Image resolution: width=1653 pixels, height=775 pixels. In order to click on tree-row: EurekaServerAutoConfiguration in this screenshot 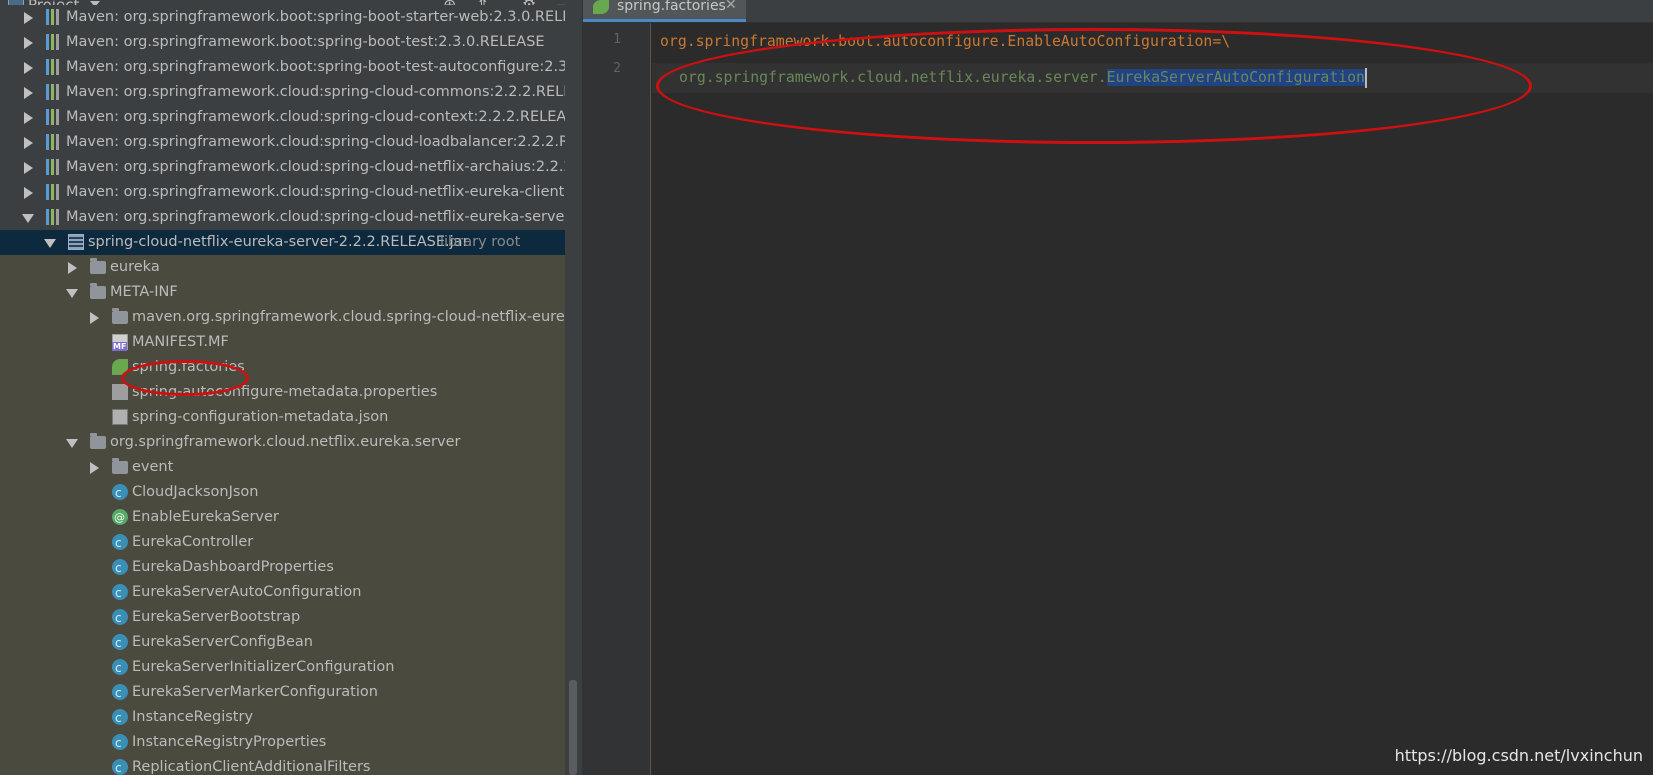, I will do `click(291, 593)`.